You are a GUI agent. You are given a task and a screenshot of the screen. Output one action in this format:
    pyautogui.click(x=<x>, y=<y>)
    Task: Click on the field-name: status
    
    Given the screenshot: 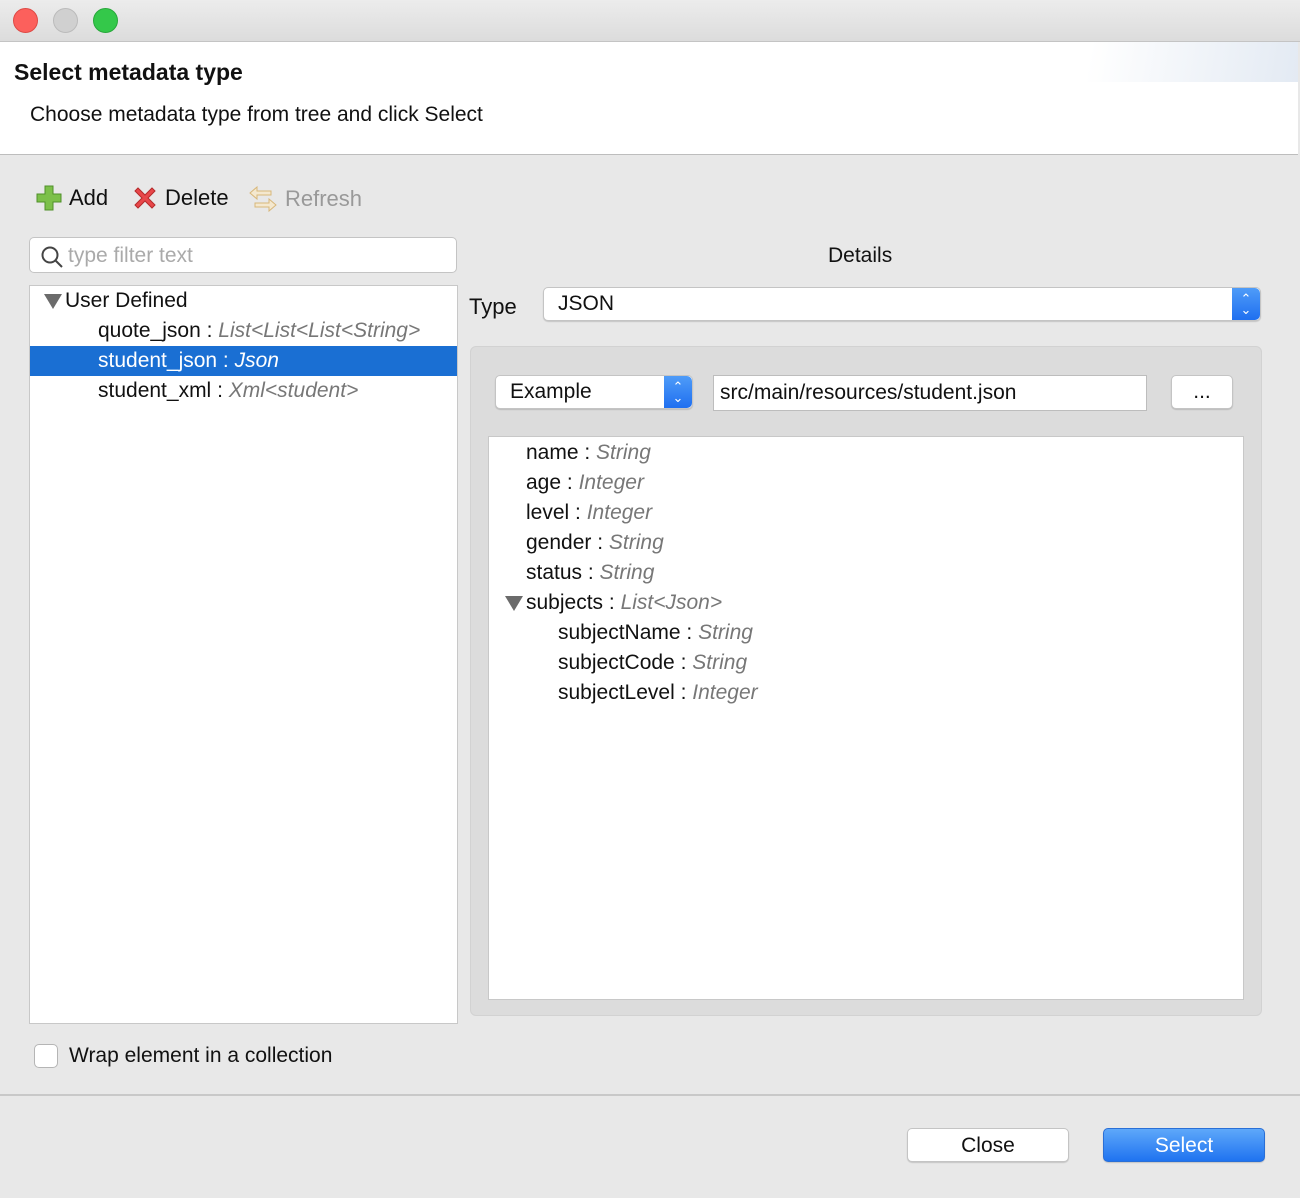 What is the action you would take?
    pyautogui.click(x=554, y=572)
    